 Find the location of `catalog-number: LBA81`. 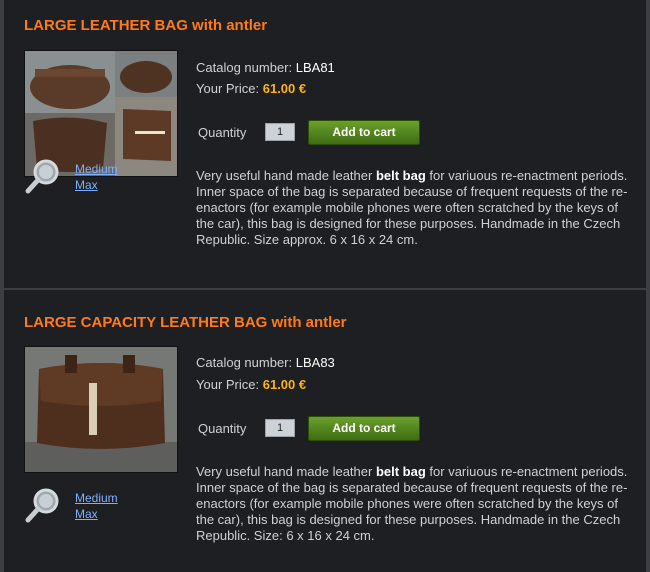

catalog-number: LBA81 is located at coordinates (315, 67).